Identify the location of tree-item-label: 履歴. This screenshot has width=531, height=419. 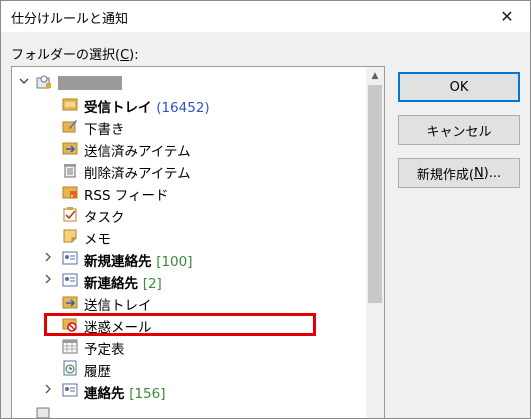
(97, 372).